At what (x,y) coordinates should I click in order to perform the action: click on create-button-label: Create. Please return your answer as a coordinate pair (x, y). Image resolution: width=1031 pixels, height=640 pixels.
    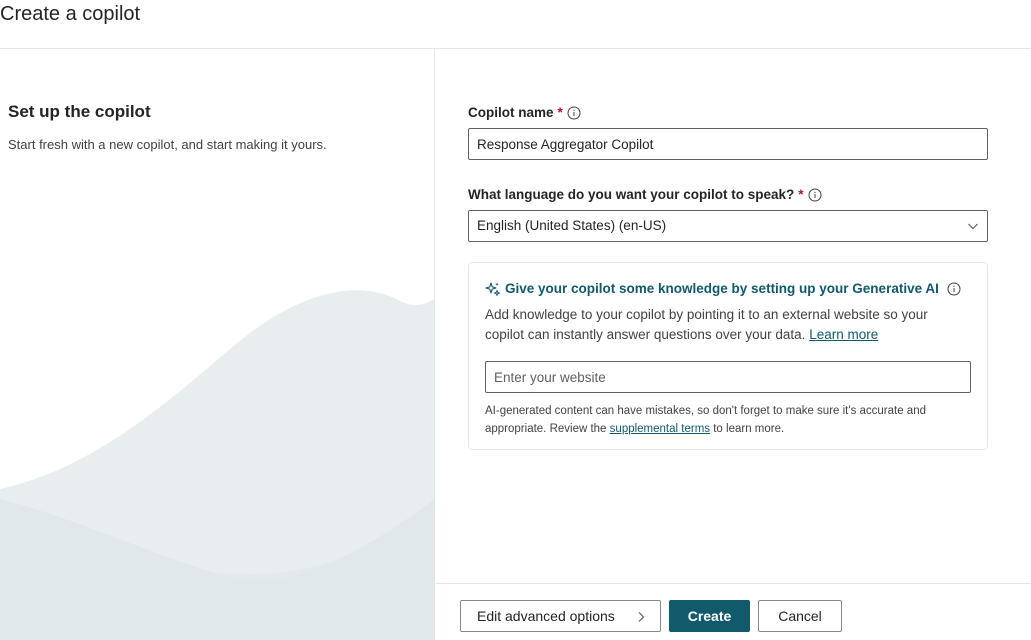
    Looking at the image, I should click on (709, 616).